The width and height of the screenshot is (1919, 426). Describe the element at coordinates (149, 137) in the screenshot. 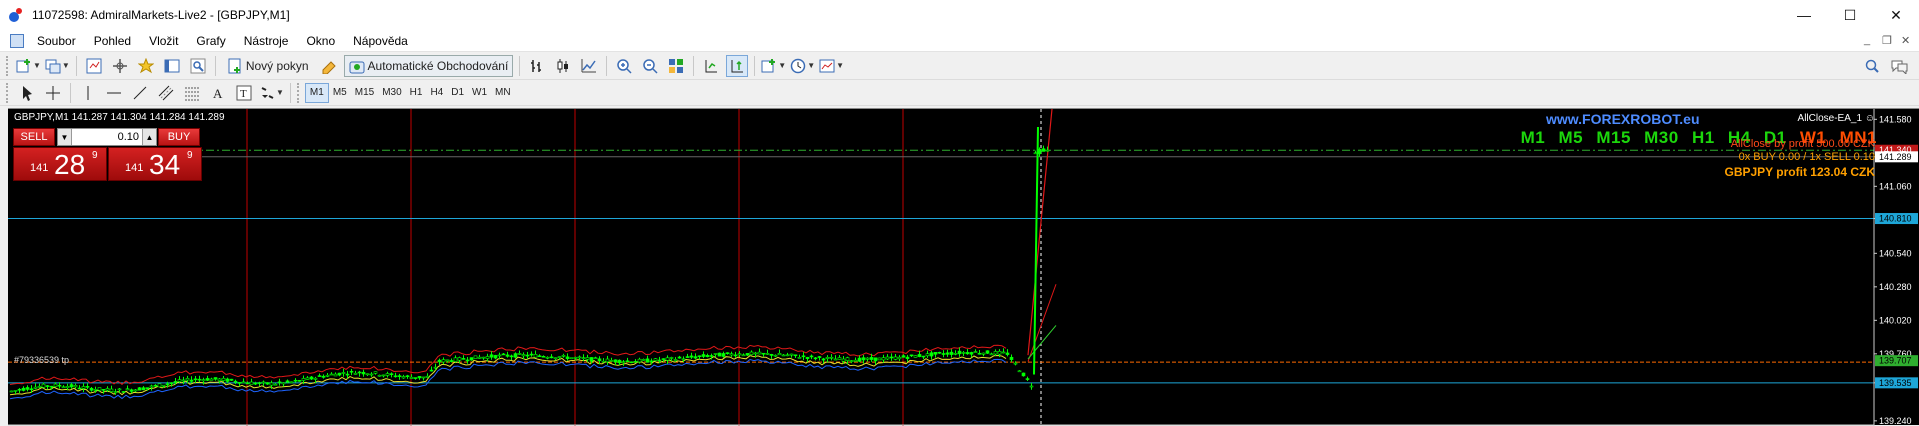

I see `volume-up-icon: ▲` at that location.